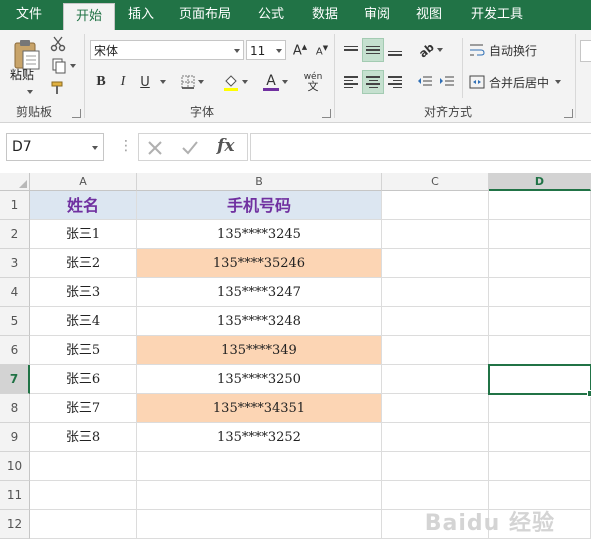 This screenshot has width=591, height=555. I want to click on tab-data: 数据, so click(325, 15).